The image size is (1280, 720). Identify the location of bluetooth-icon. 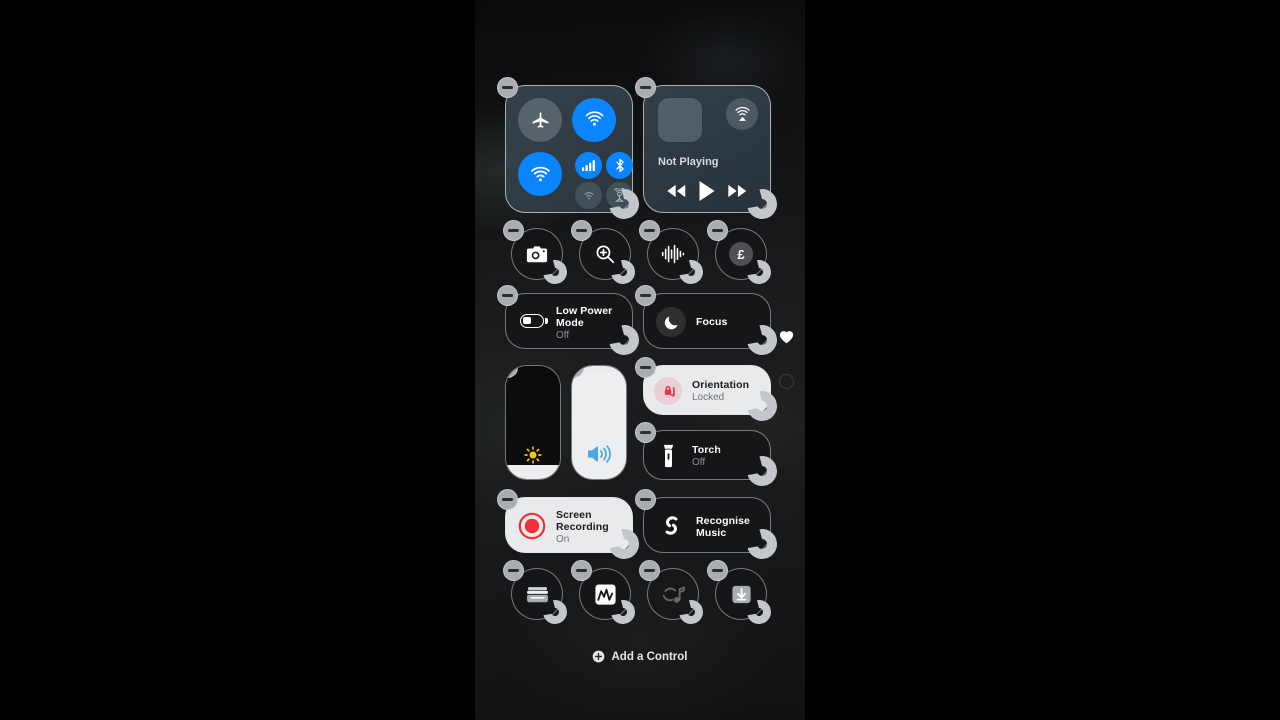
(620, 165).